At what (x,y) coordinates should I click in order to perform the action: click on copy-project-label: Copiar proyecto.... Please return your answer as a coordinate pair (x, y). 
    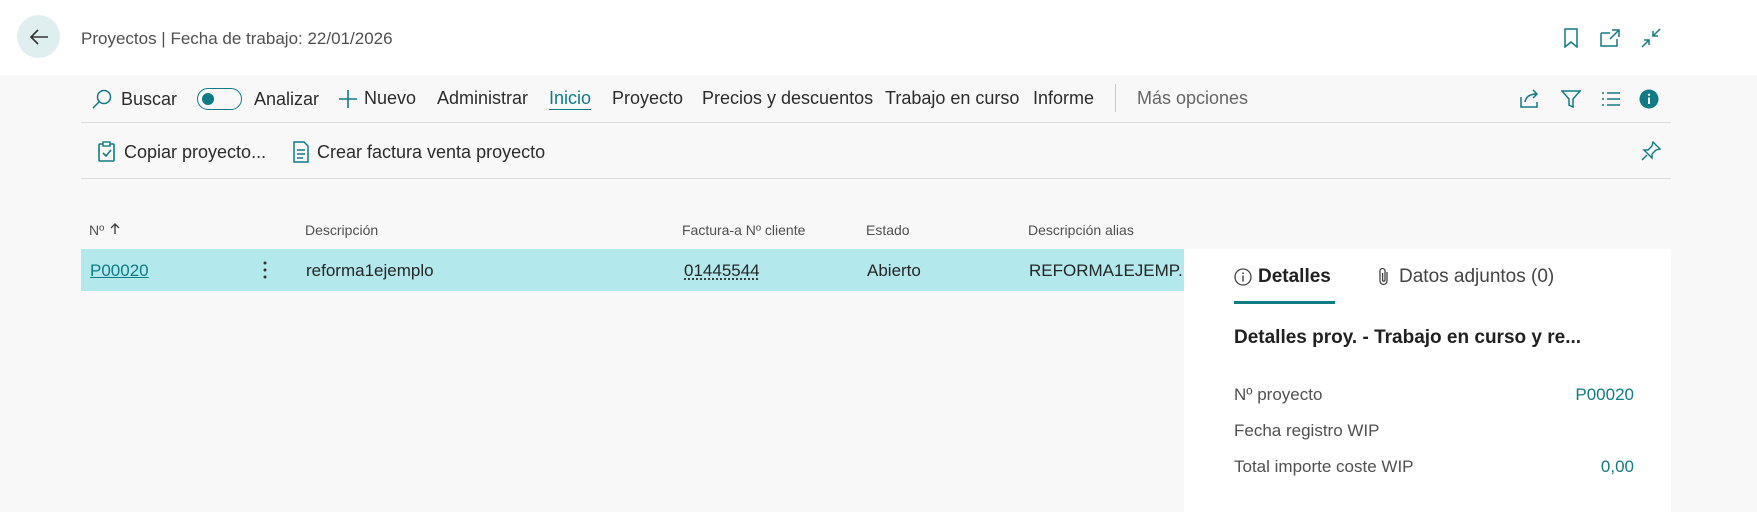
    Looking at the image, I should click on (195, 151).